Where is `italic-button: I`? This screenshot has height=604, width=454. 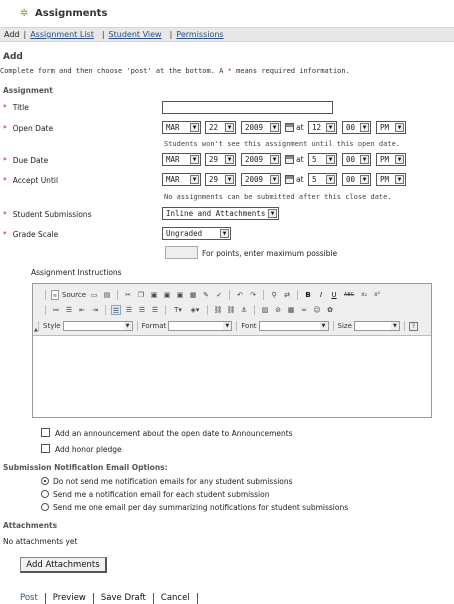 italic-button: I is located at coordinates (321, 295).